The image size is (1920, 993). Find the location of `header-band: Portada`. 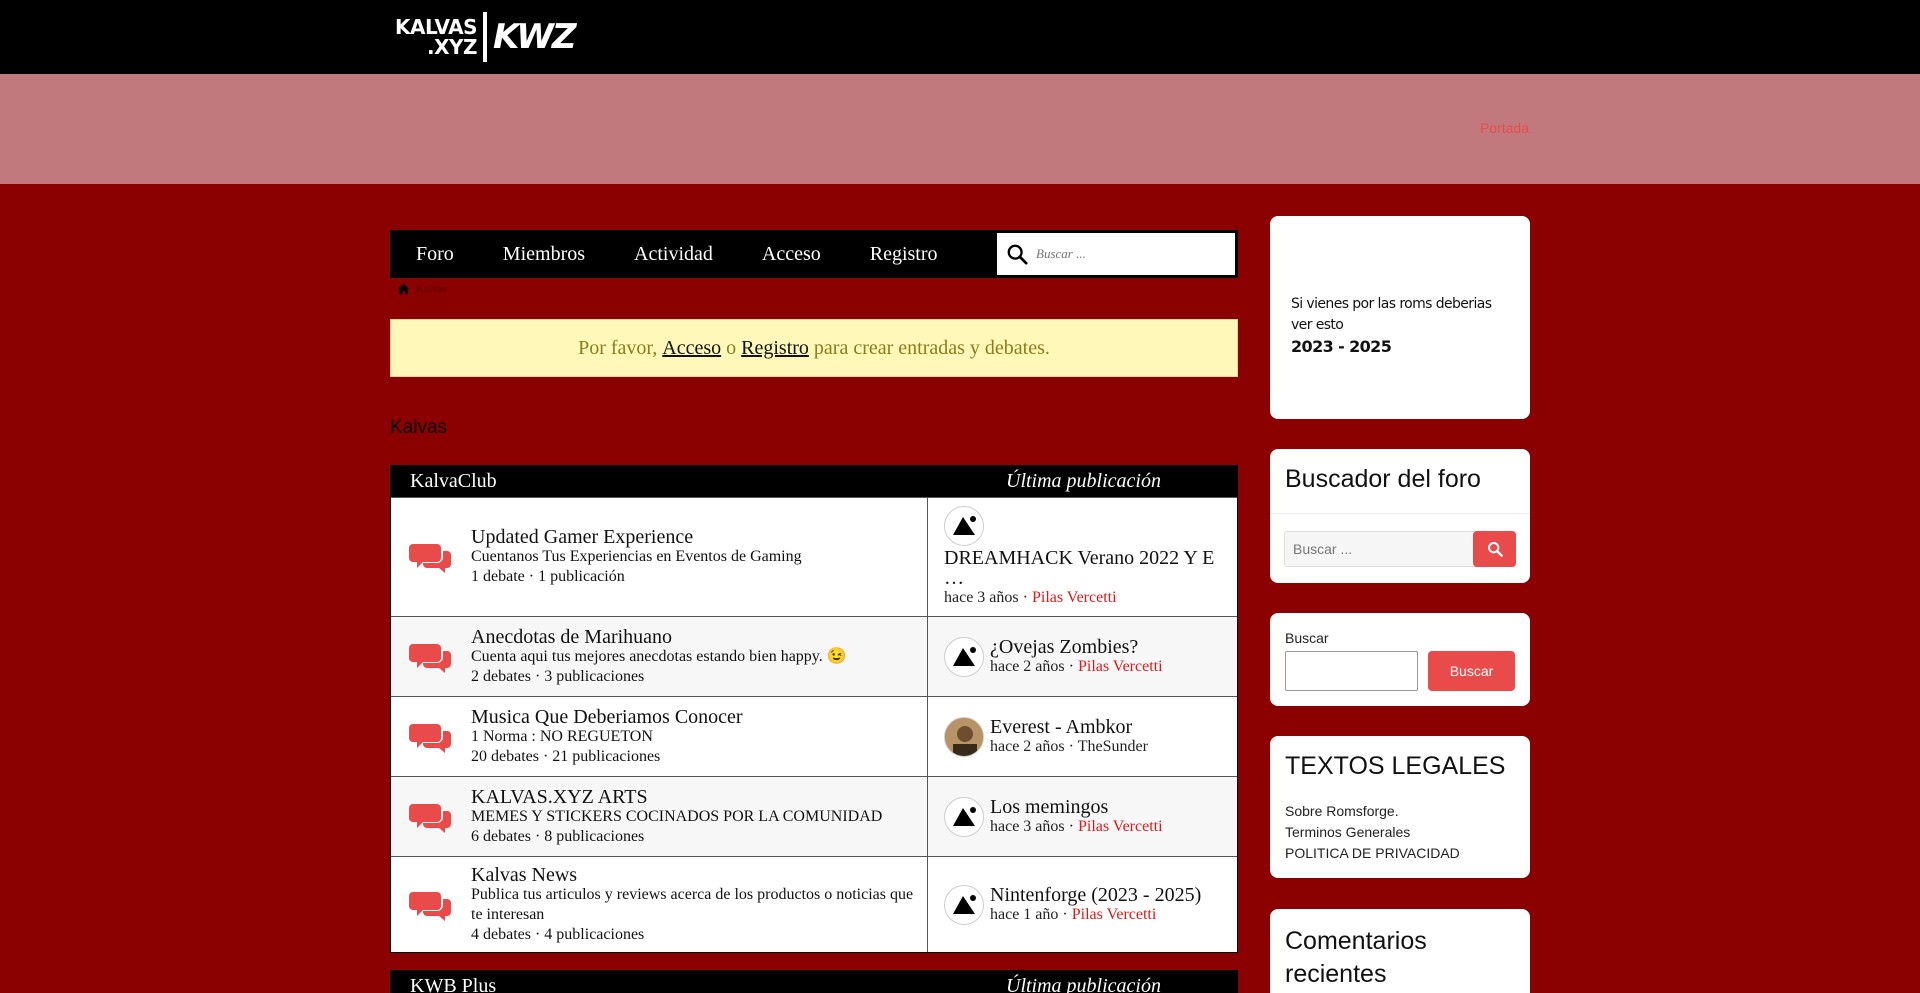

header-band: Portada is located at coordinates (960, 129).